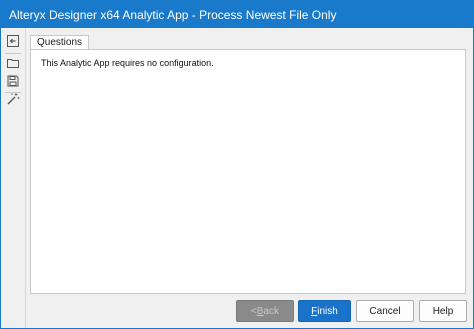 This screenshot has height=329, width=474. I want to click on help-button: Help, so click(443, 311).